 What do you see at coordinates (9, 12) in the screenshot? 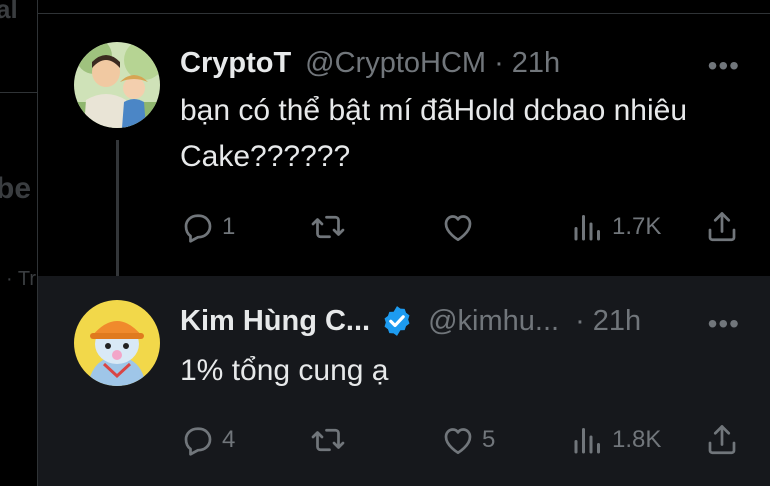
I see `left-column-fragment: al` at bounding box center [9, 12].